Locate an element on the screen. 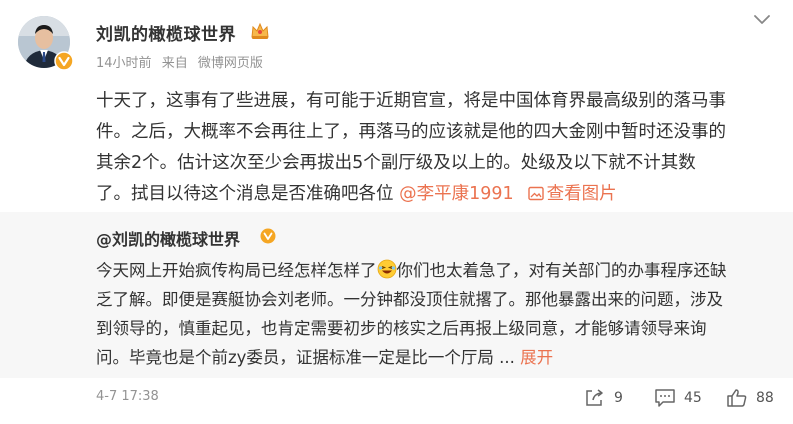 The width and height of the screenshot is (793, 424). like-button: 88 is located at coordinates (750, 398).